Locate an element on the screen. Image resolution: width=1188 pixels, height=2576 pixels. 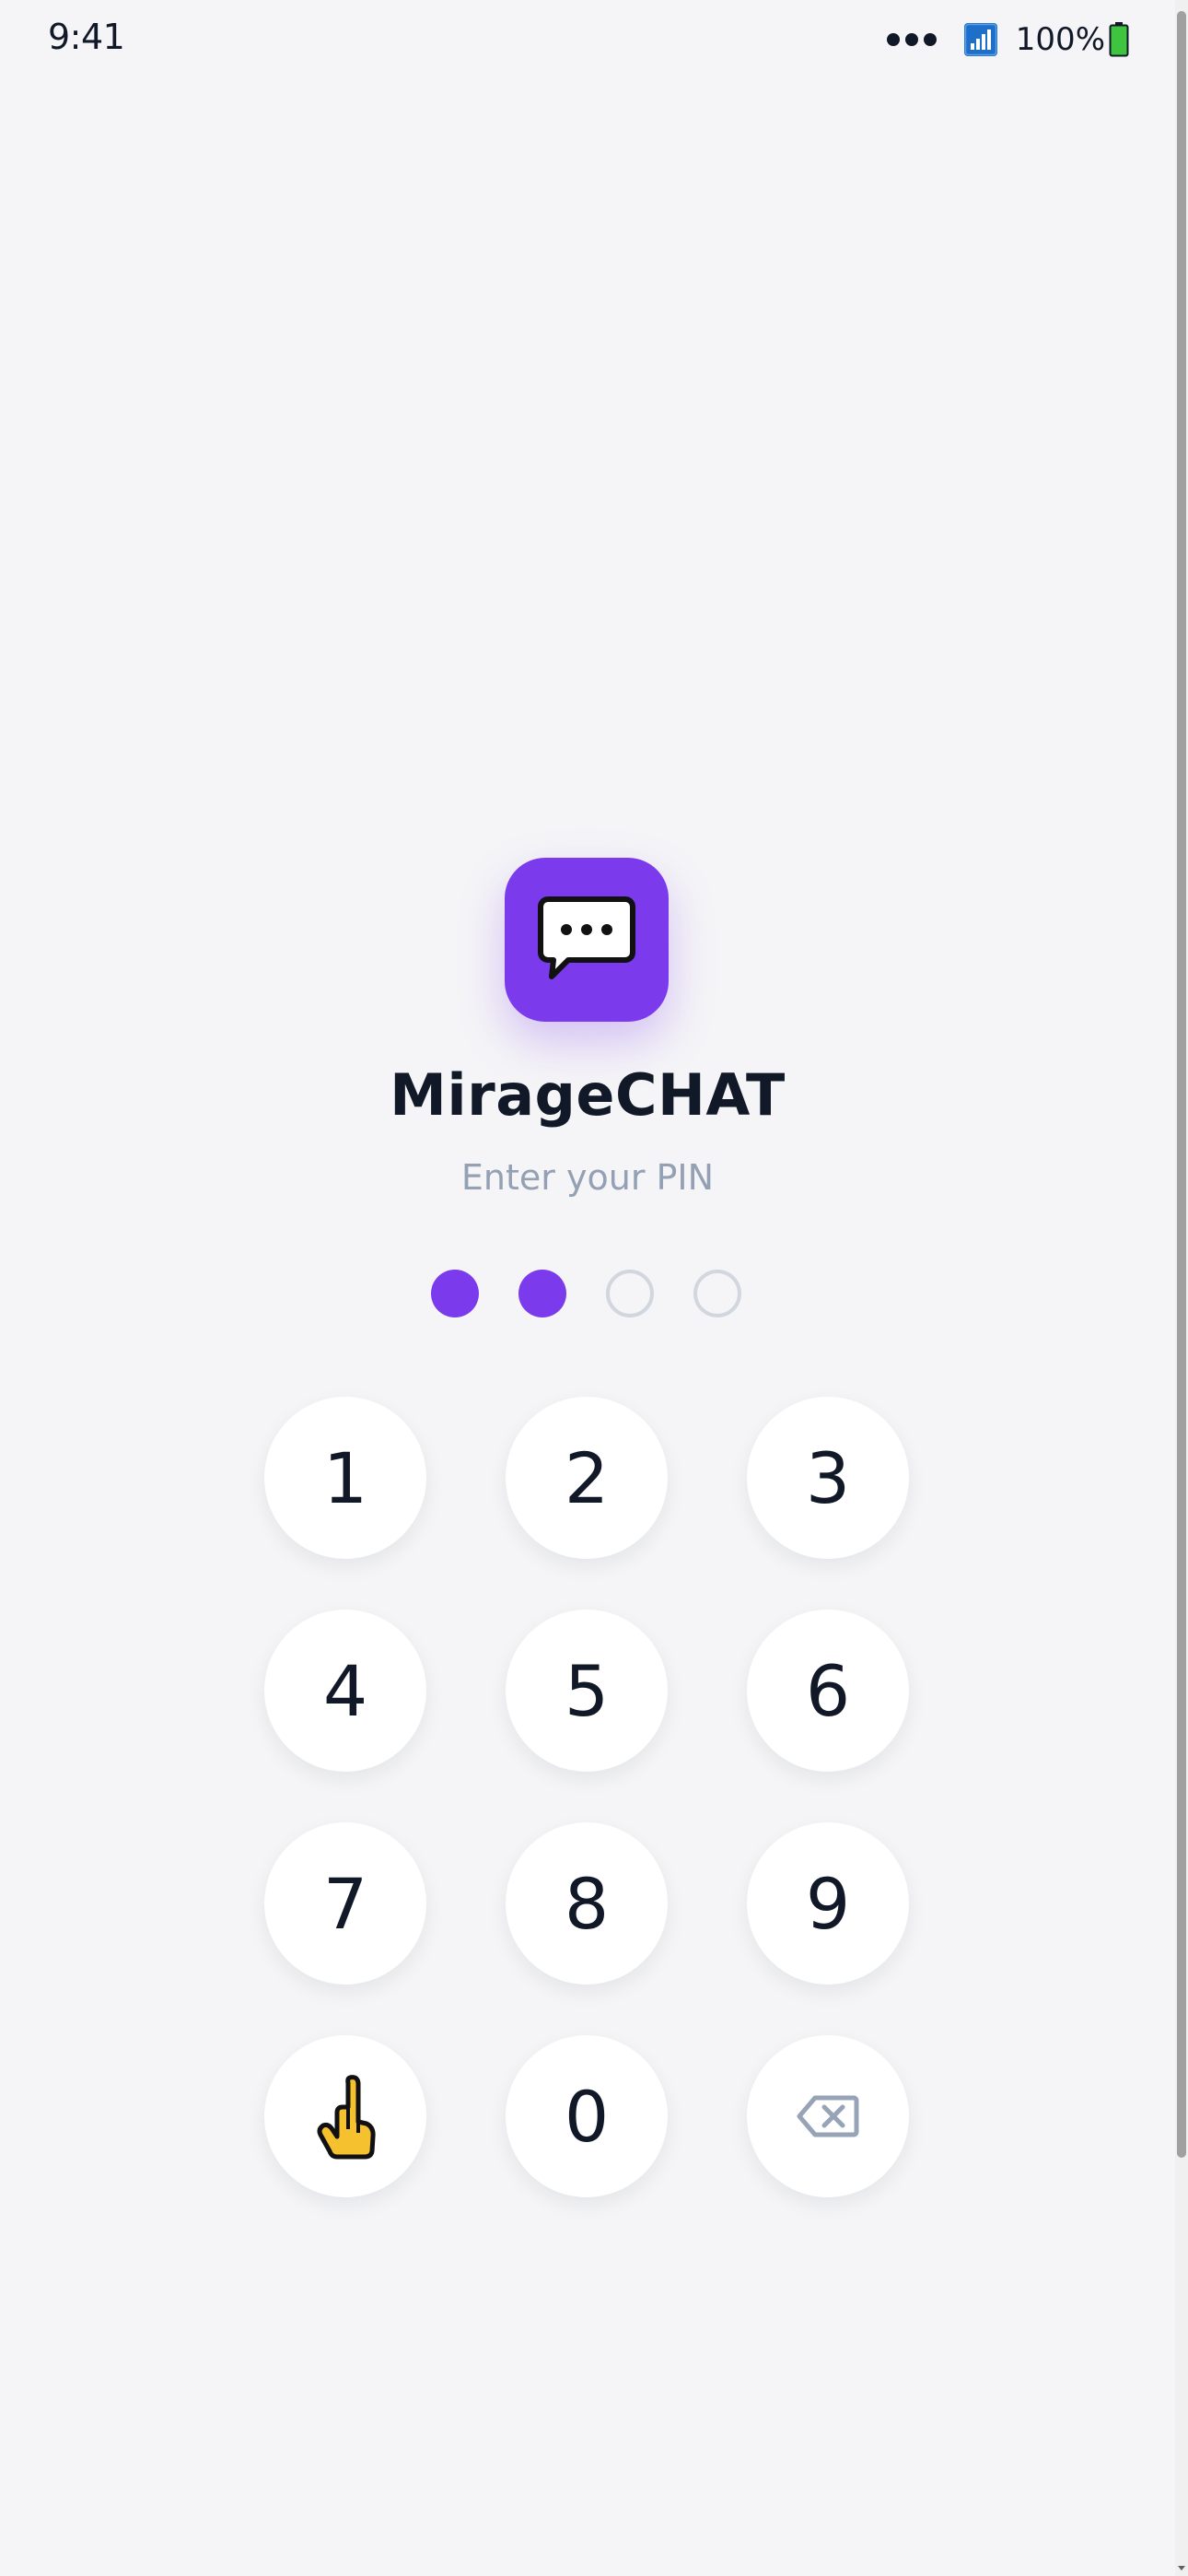
signal-icon is located at coordinates (980, 39).